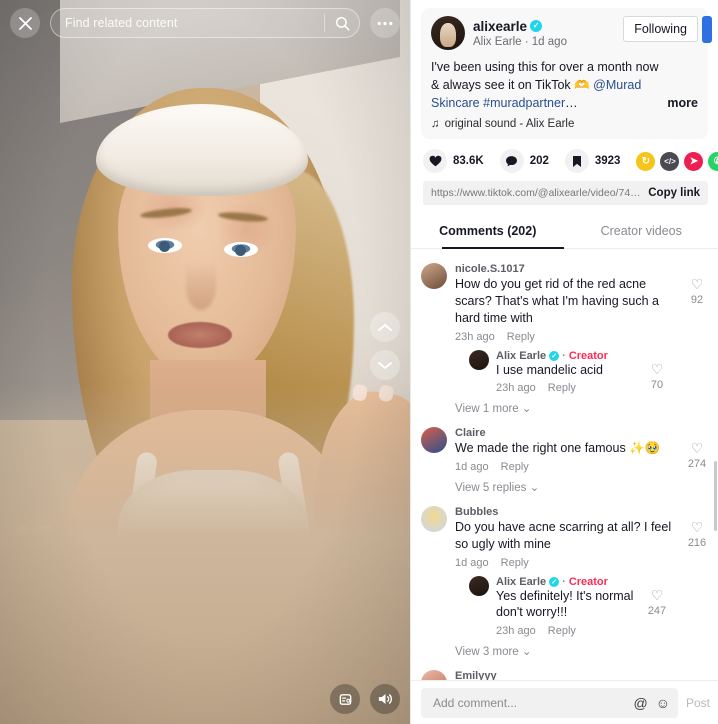 The height and width of the screenshot is (724, 718). Describe the element at coordinates (385, 365) in the screenshot. I see `next-video-chevron-down-icon` at that location.